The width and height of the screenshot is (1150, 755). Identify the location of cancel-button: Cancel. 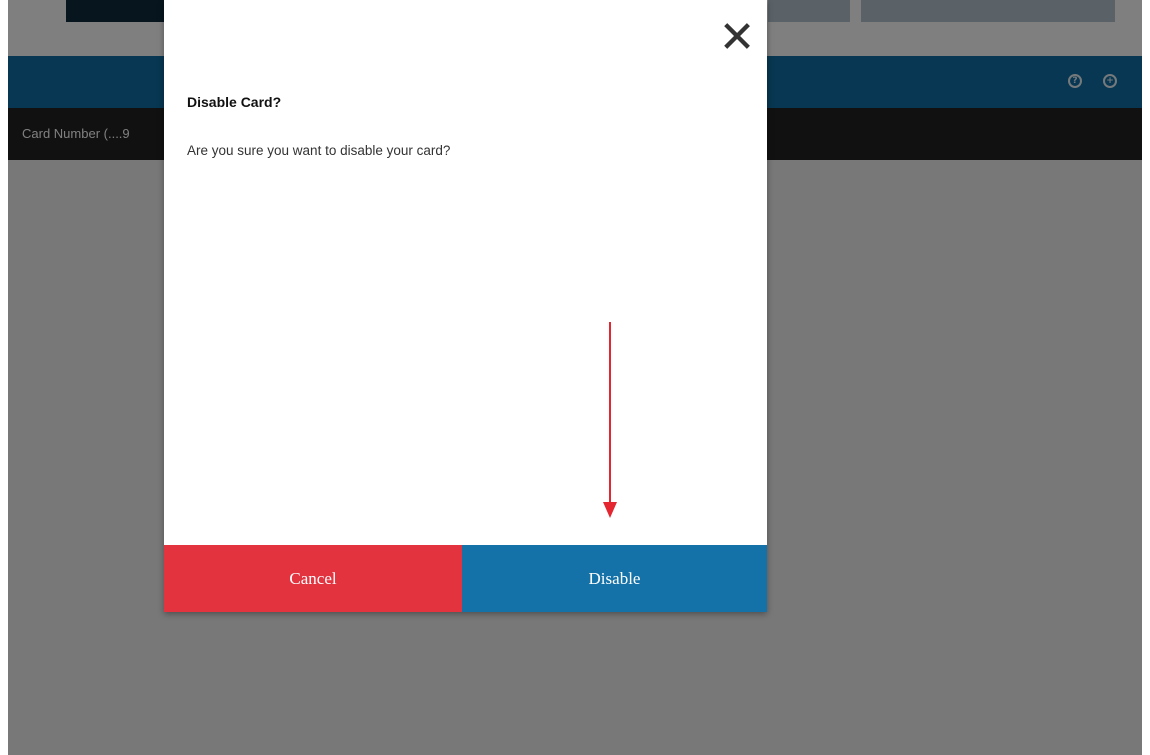
(313, 578).